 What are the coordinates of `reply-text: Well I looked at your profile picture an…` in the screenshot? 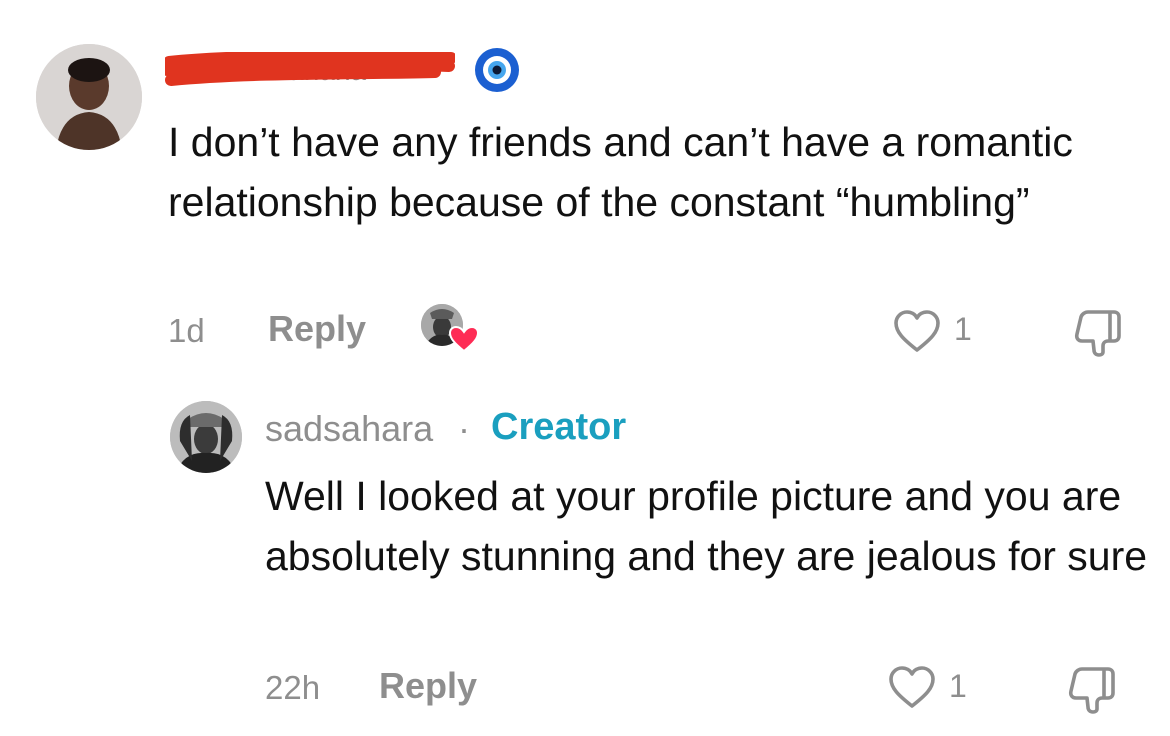 It's located at (706, 526).